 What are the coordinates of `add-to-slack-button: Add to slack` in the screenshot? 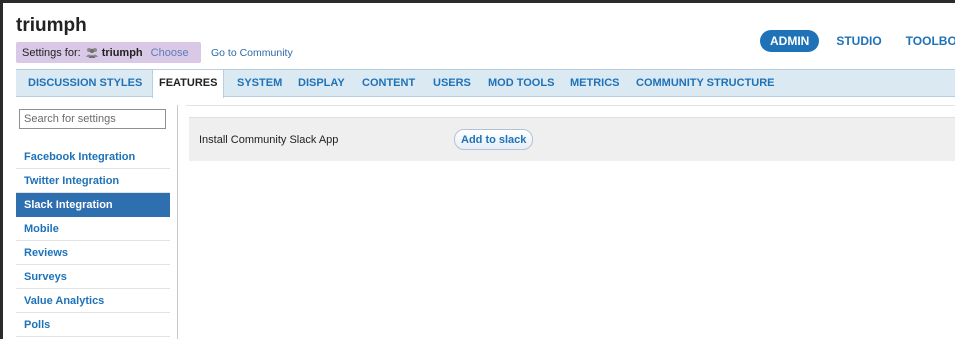 It's located at (494, 139).